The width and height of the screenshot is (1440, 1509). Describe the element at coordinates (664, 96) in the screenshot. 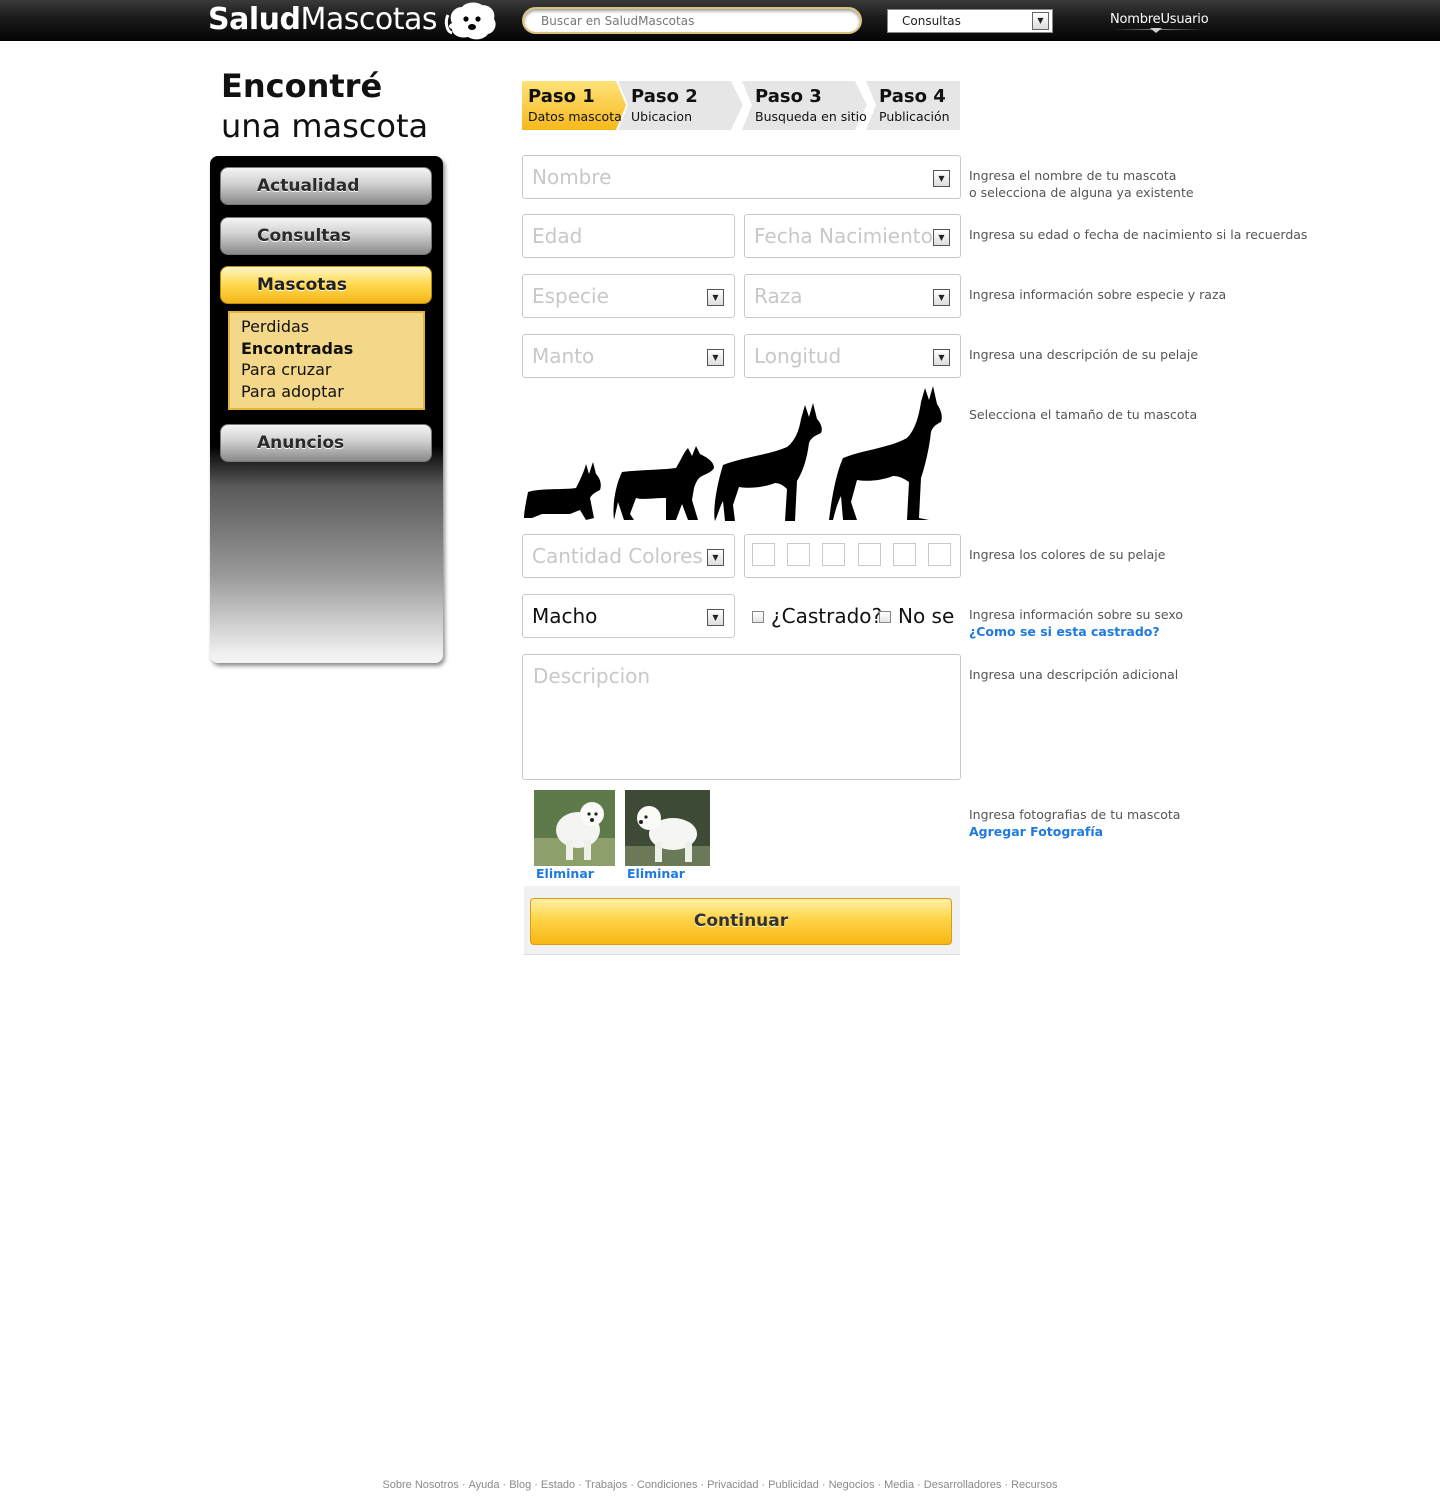

I see `step-2-number: Paso 2` at that location.